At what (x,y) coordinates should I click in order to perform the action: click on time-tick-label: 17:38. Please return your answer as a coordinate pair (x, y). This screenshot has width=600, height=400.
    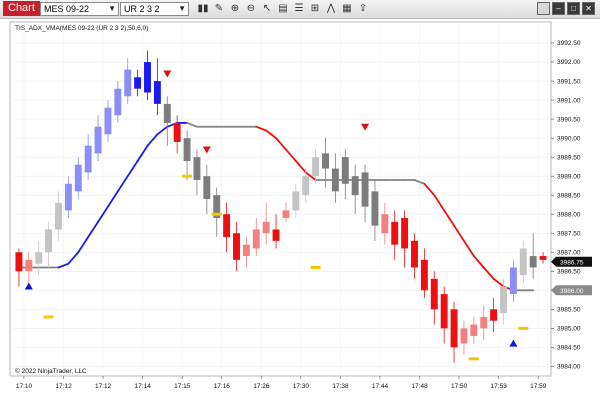
    Looking at the image, I should click on (340, 386).